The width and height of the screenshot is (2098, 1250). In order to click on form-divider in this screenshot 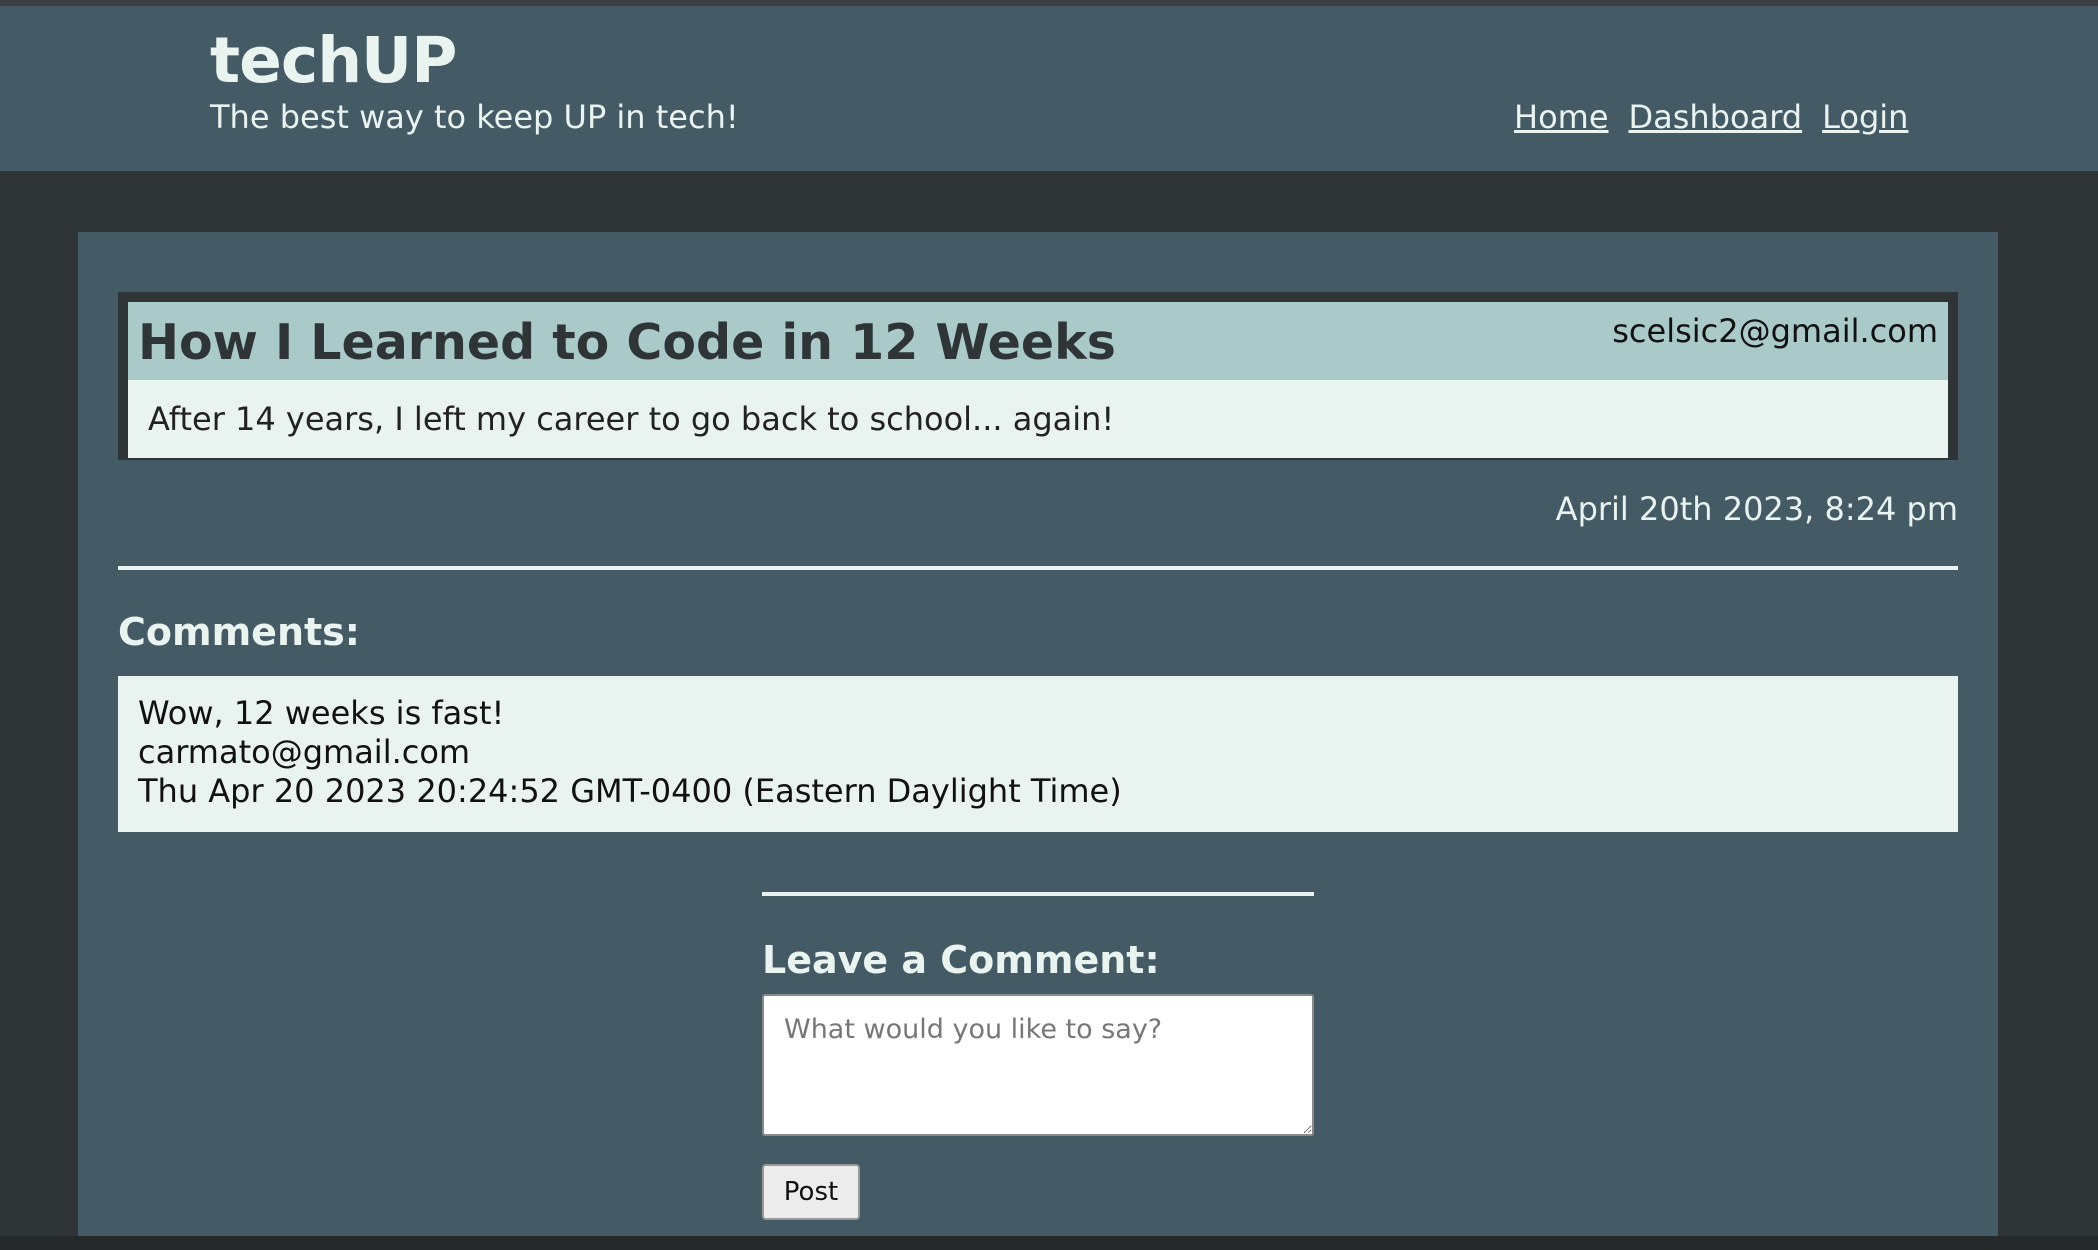, I will do `click(1038, 894)`.